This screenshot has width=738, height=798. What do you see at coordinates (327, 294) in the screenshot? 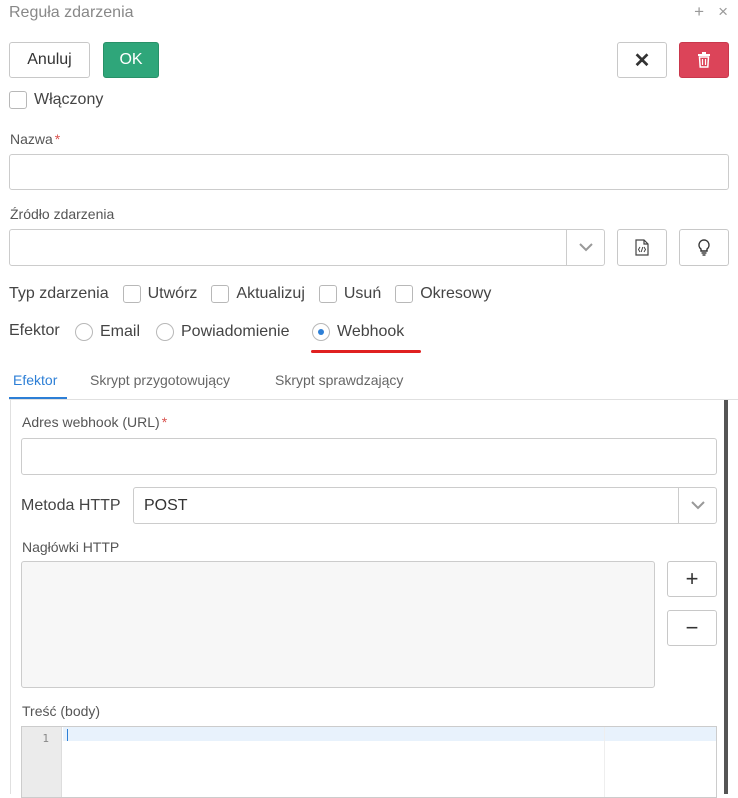
I see `delete-checkbox` at bounding box center [327, 294].